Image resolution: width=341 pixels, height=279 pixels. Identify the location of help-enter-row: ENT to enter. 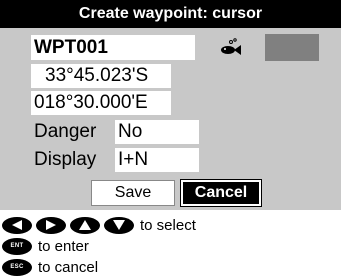
(45, 246).